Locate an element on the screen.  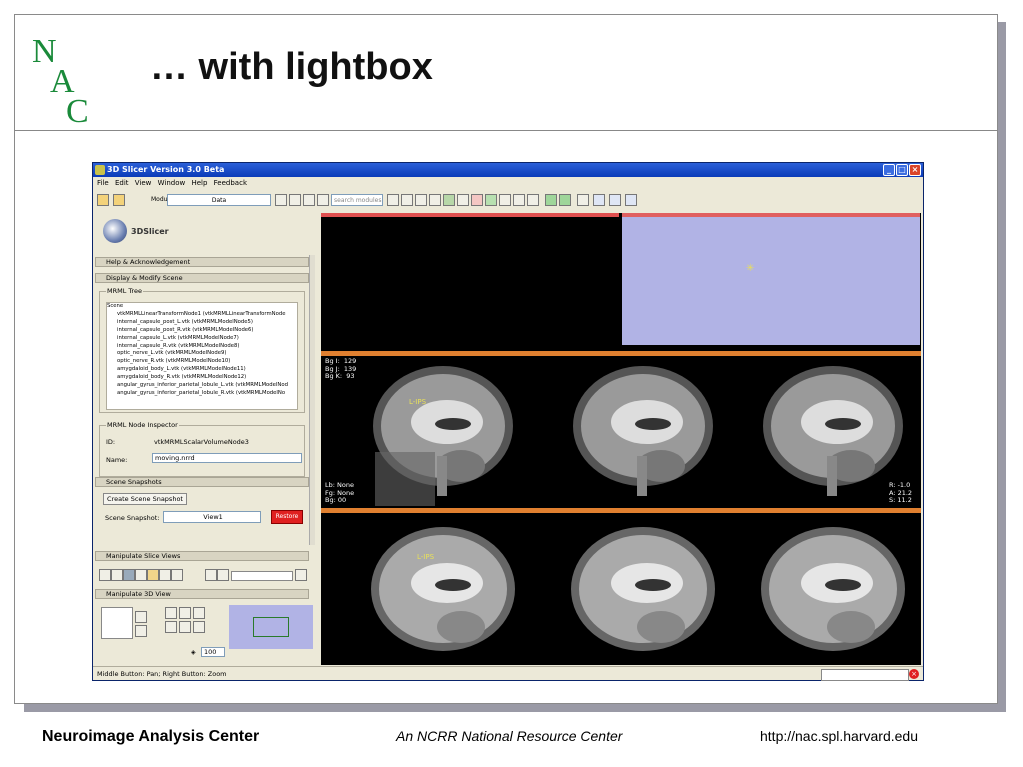
navigator-box is located at coordinates (271, 627).